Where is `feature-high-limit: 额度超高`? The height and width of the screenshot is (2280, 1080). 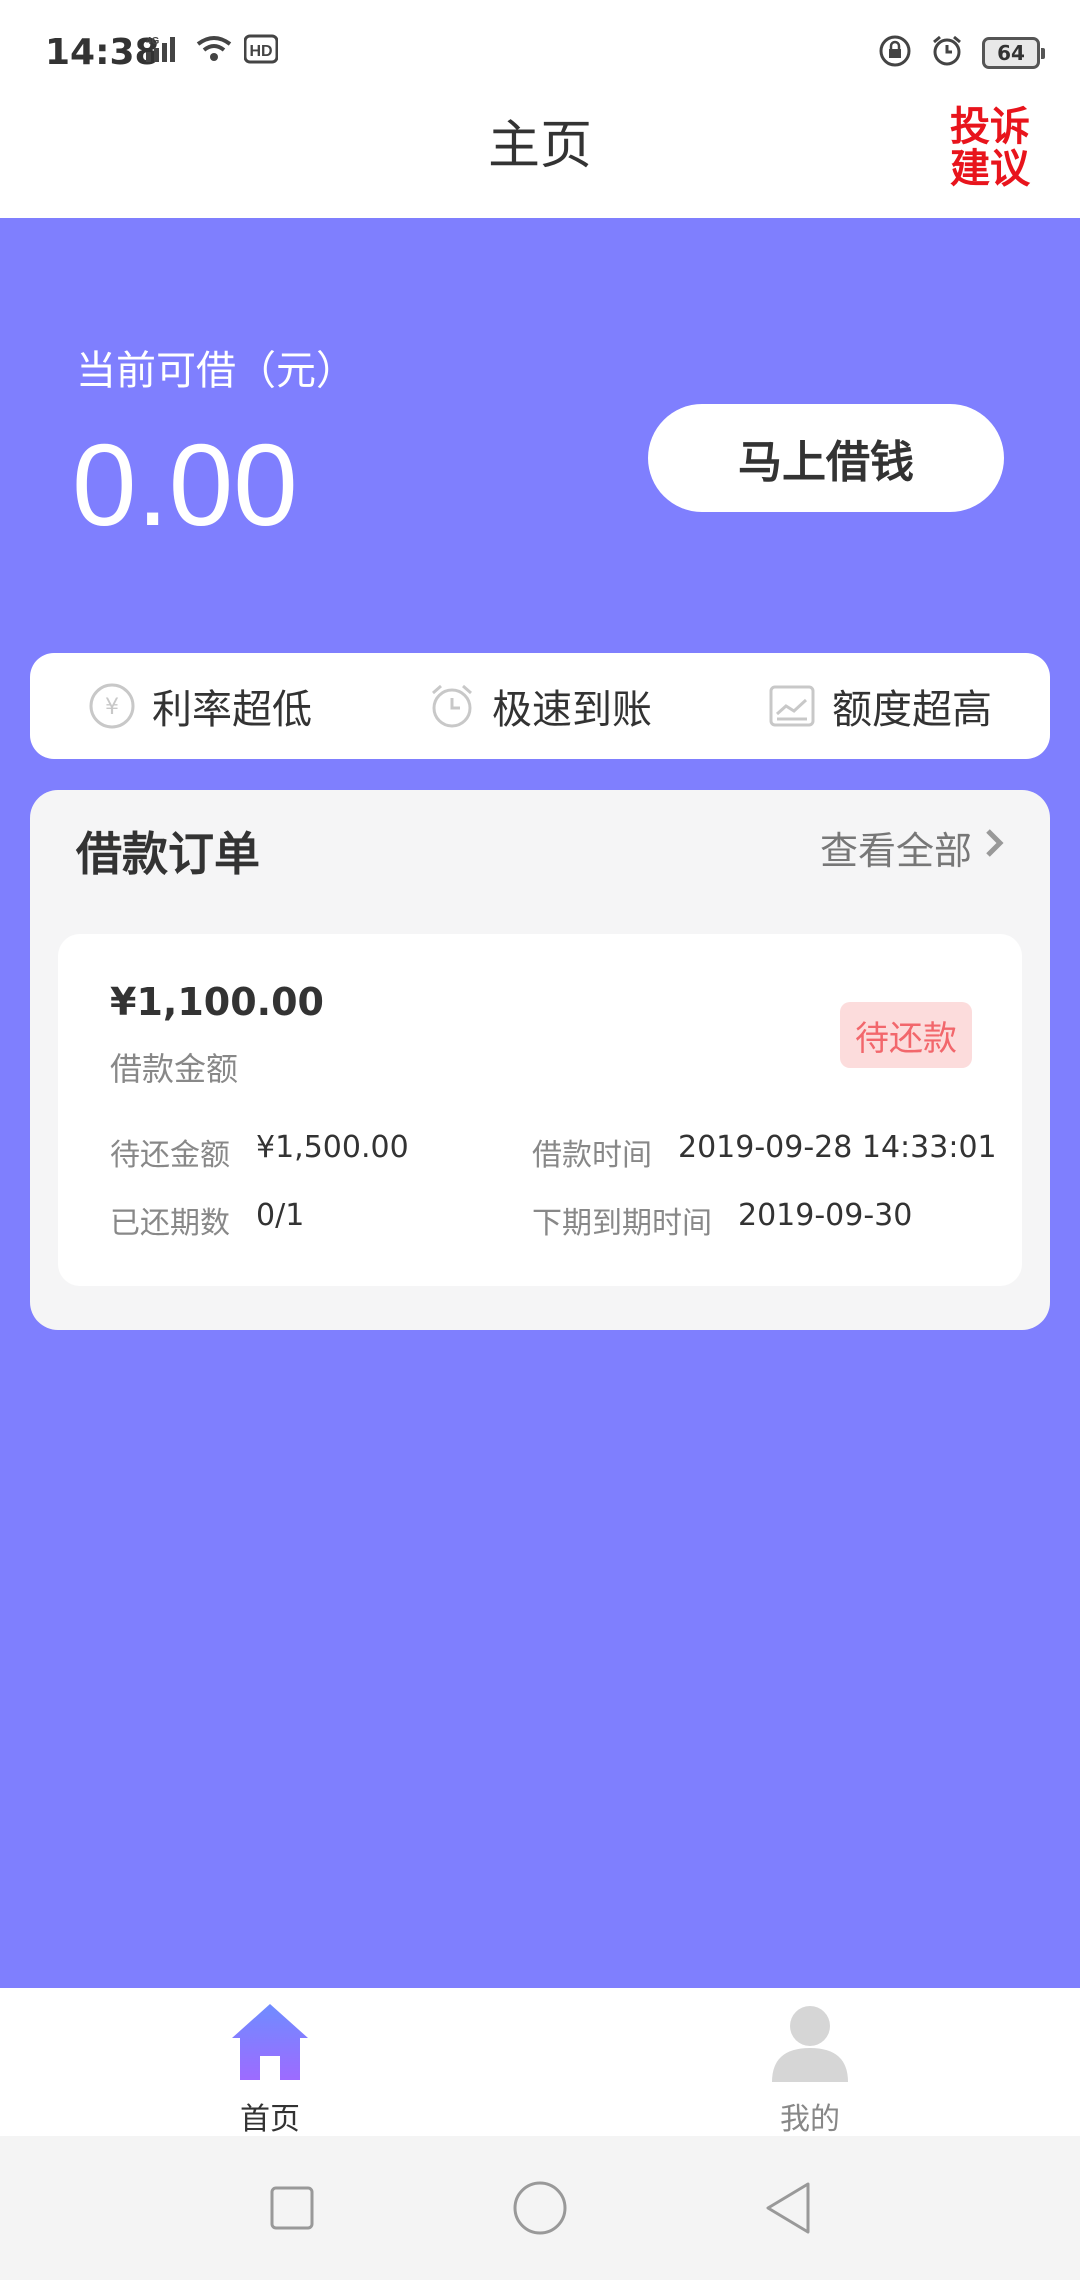 feature-high-limit: 额度超高 is located at coordinates (880, 706).